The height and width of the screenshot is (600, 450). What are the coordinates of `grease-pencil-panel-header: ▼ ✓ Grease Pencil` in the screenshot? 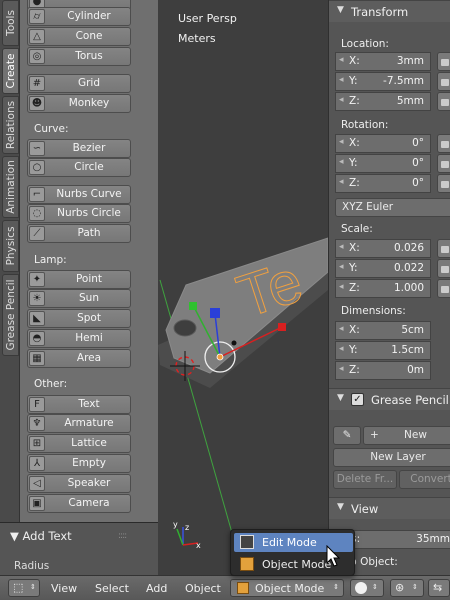 It's located at (389, 399).